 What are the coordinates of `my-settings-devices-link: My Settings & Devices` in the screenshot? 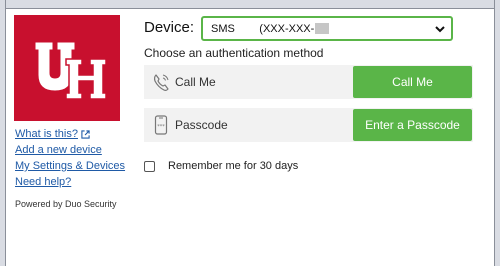 It's located at (80, 166).